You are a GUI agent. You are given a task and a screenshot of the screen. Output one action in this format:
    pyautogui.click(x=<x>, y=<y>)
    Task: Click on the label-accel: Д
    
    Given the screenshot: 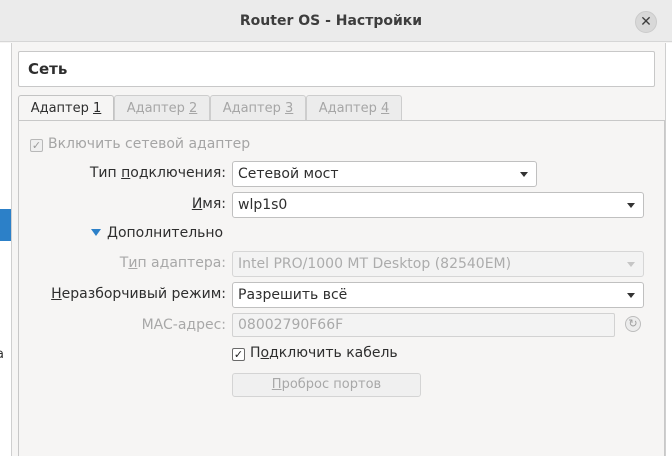 What is the action you would take?
    pyautogui.click(x=112, y=233)
    